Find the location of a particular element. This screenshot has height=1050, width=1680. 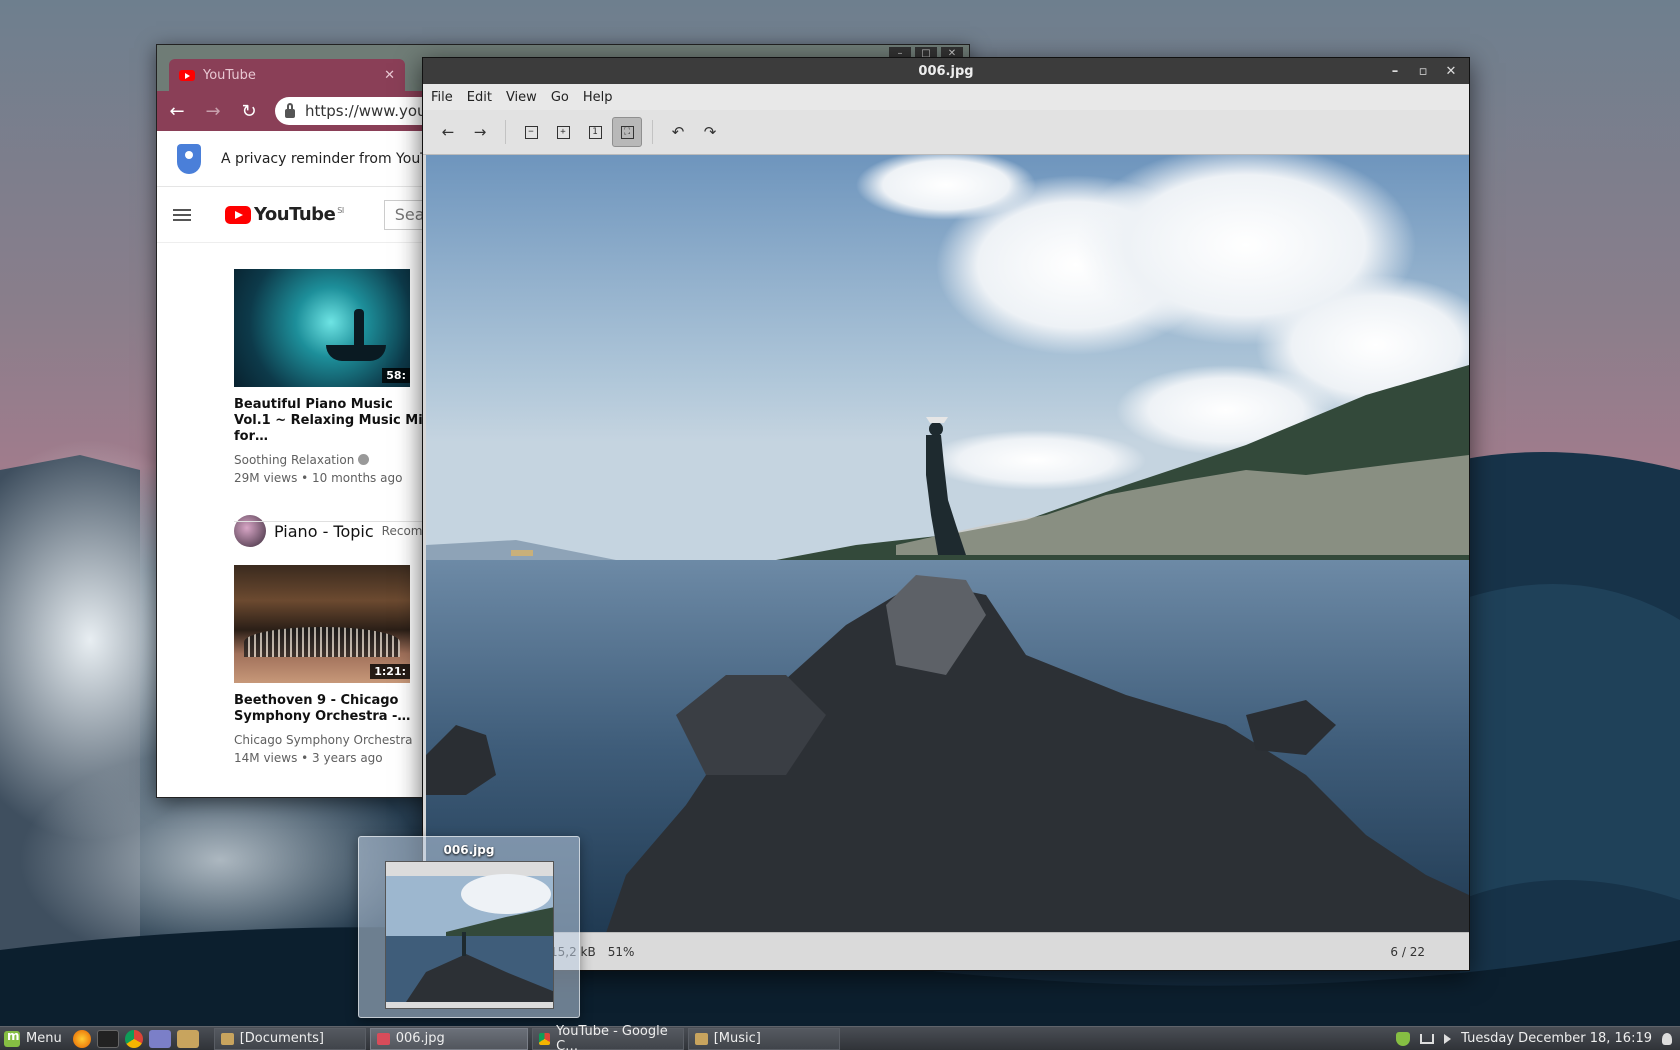

rotate-right-button: ↷ is located at coordinates (710, 132).